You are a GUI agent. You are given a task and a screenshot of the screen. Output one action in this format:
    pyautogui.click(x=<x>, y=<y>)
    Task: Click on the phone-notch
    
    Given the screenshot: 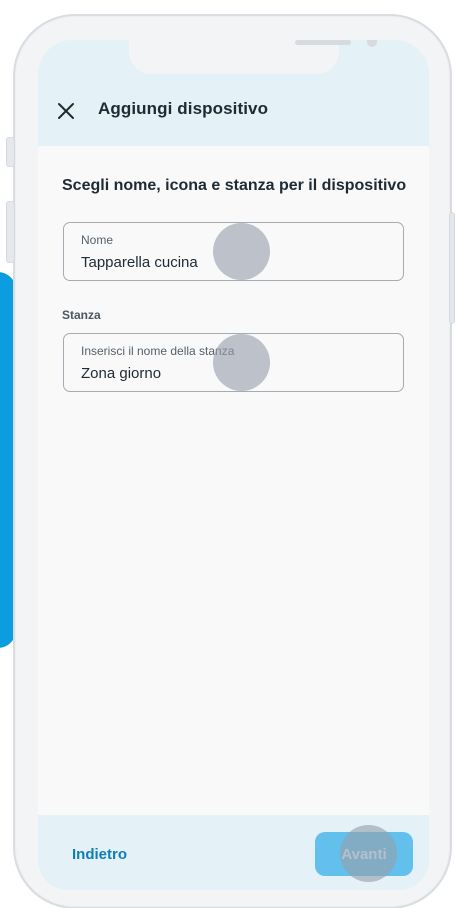 What is the action you would take?
    pyautogui.click(x=253, y=57)
    